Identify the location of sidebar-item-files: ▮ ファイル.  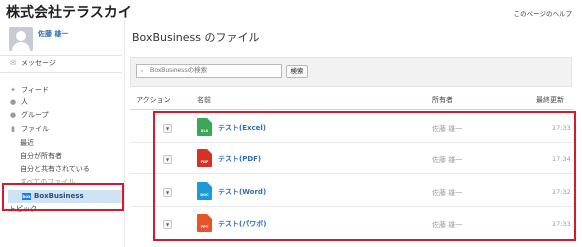
(29, 129).